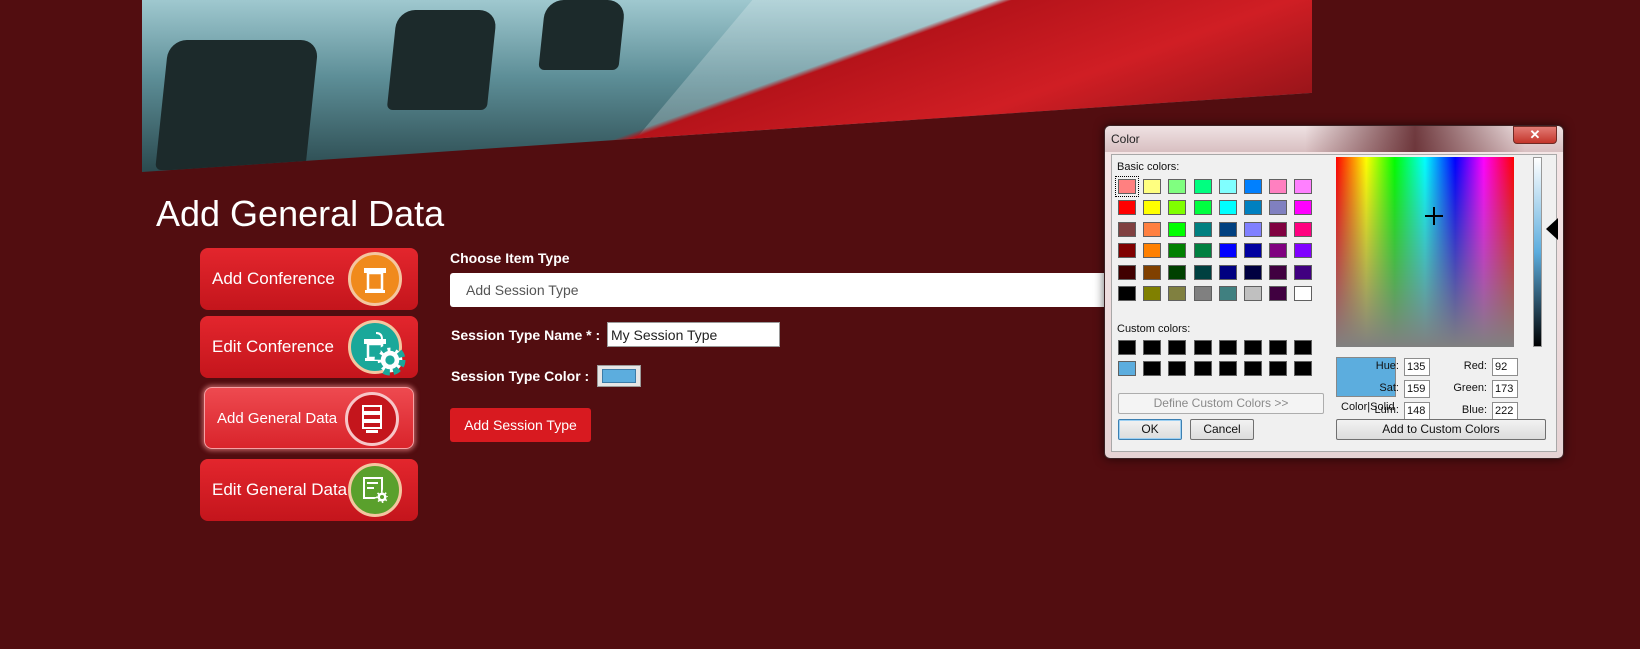  I want to click on luminance-arrow-icon, so click(1552, 229).